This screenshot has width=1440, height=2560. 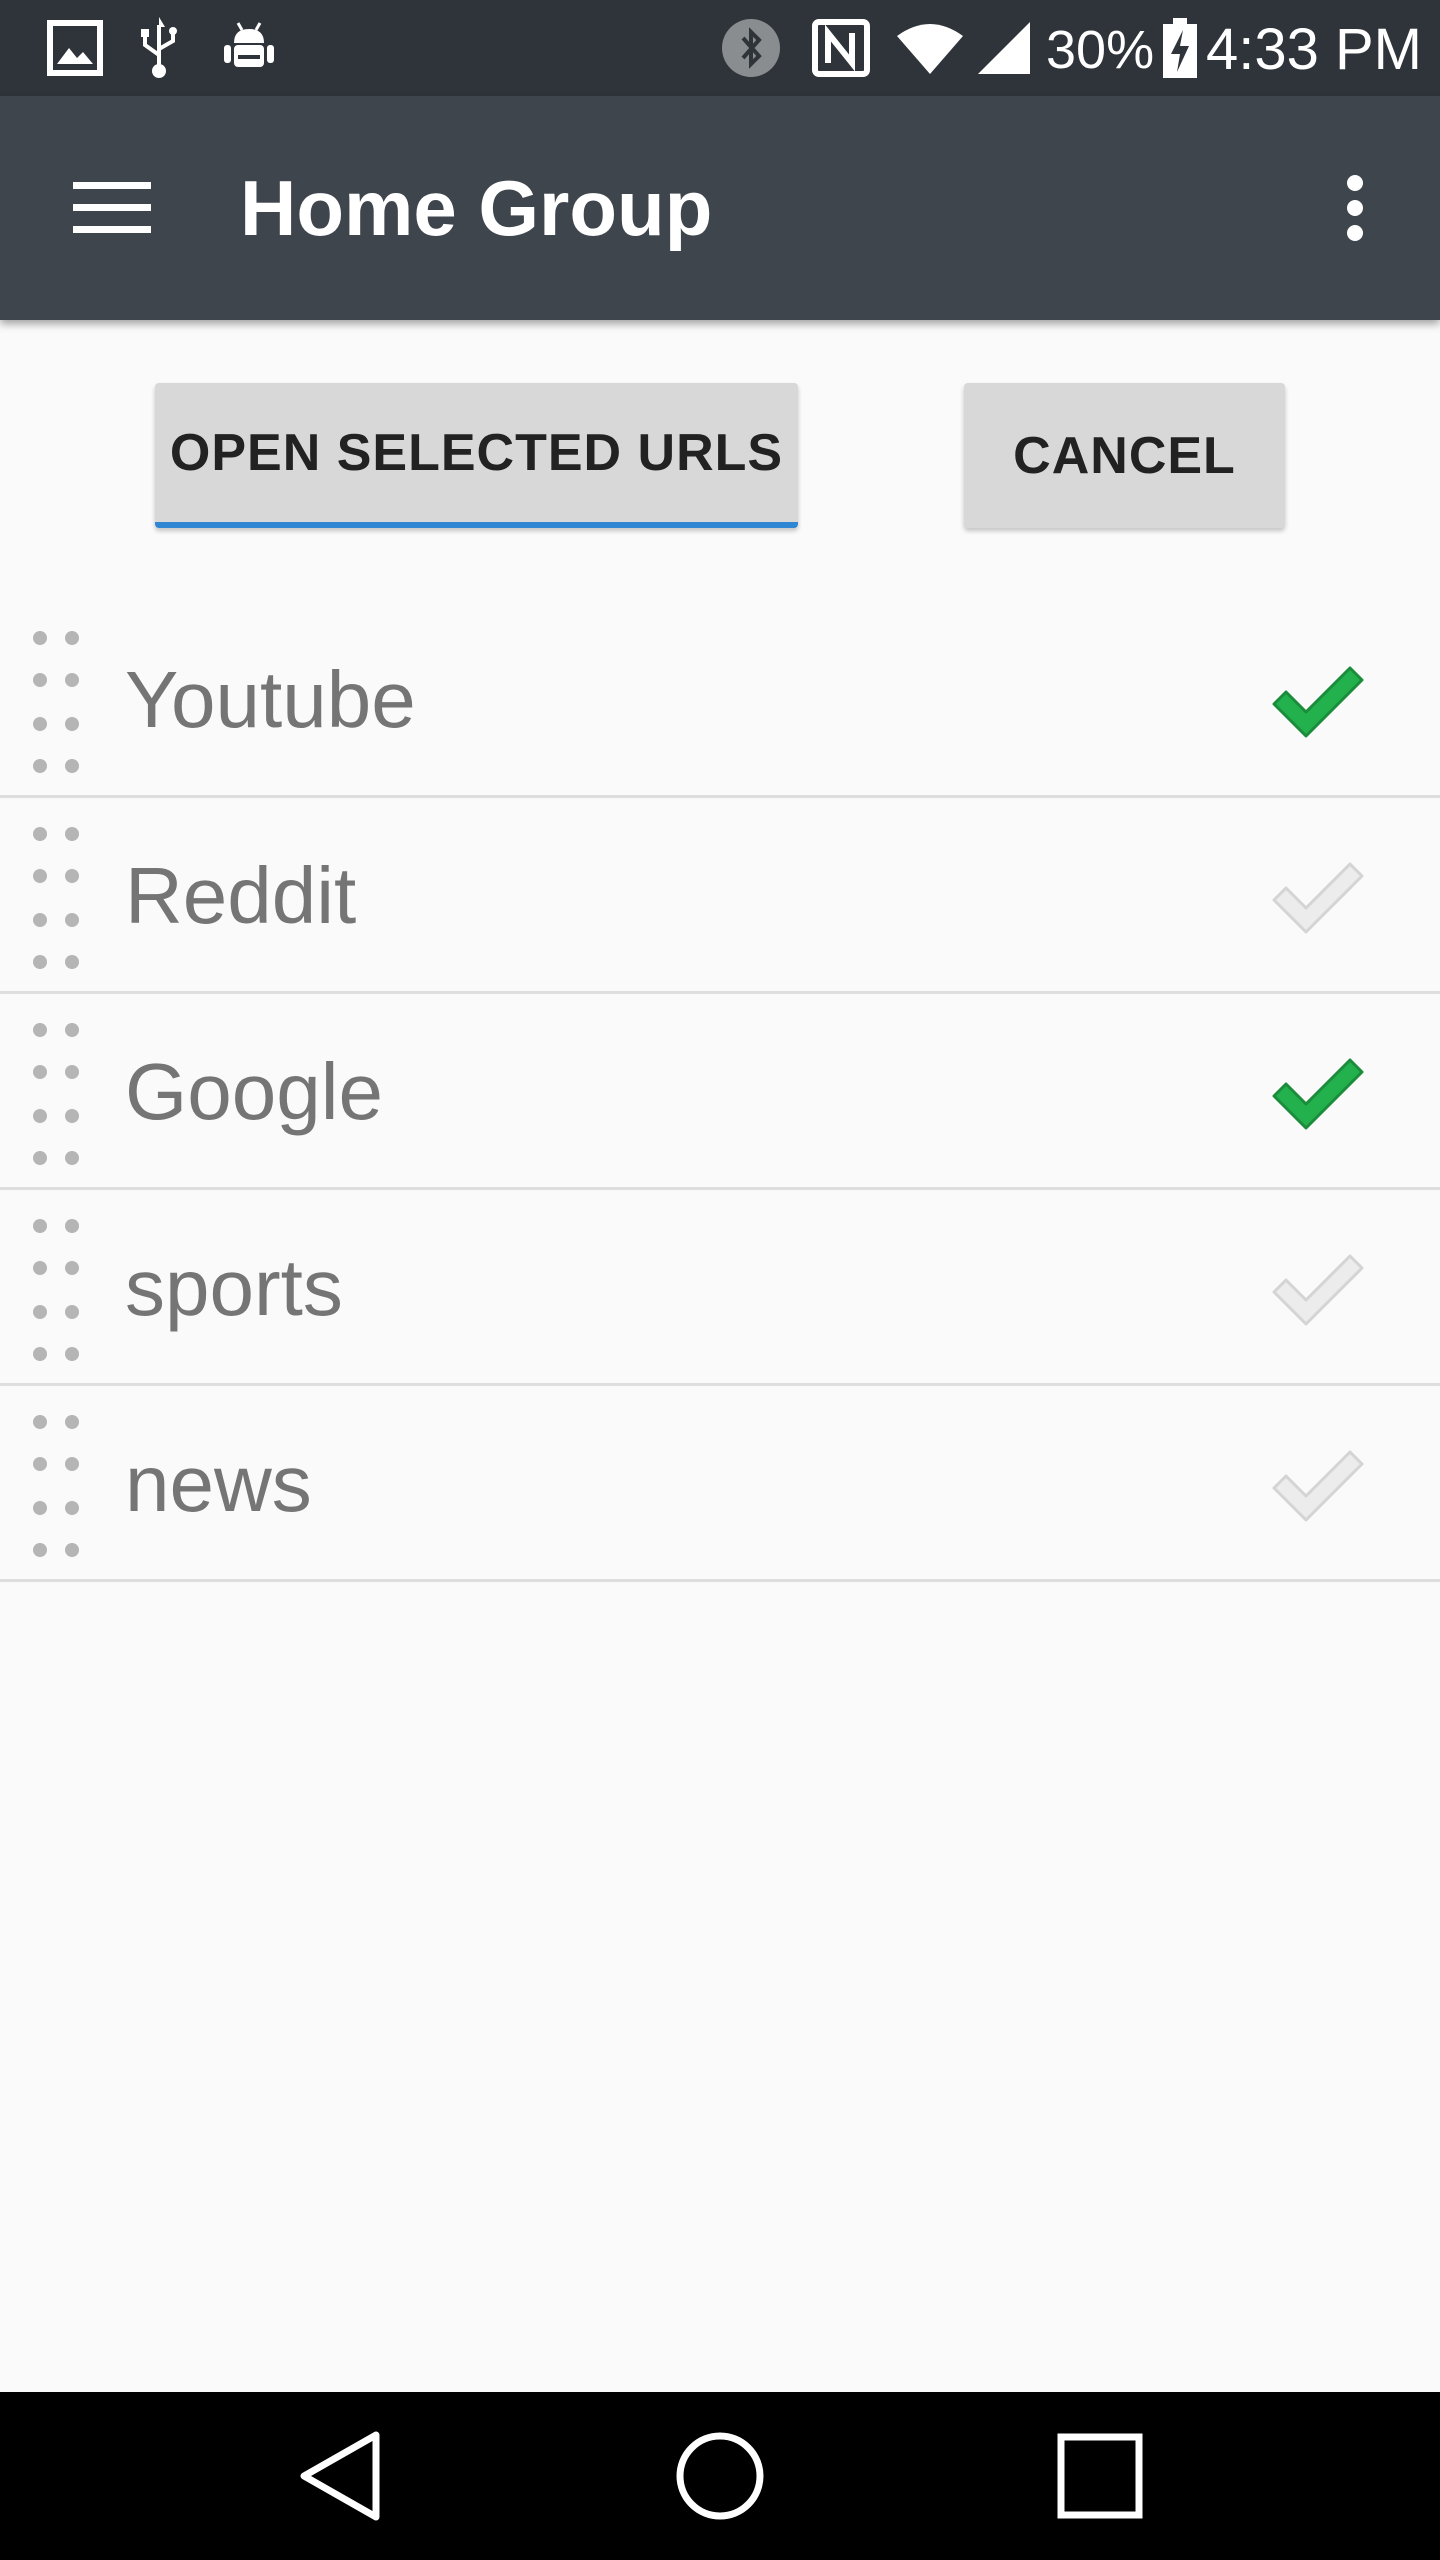 I want to click on usb-icon, so click(x=159, y=48).